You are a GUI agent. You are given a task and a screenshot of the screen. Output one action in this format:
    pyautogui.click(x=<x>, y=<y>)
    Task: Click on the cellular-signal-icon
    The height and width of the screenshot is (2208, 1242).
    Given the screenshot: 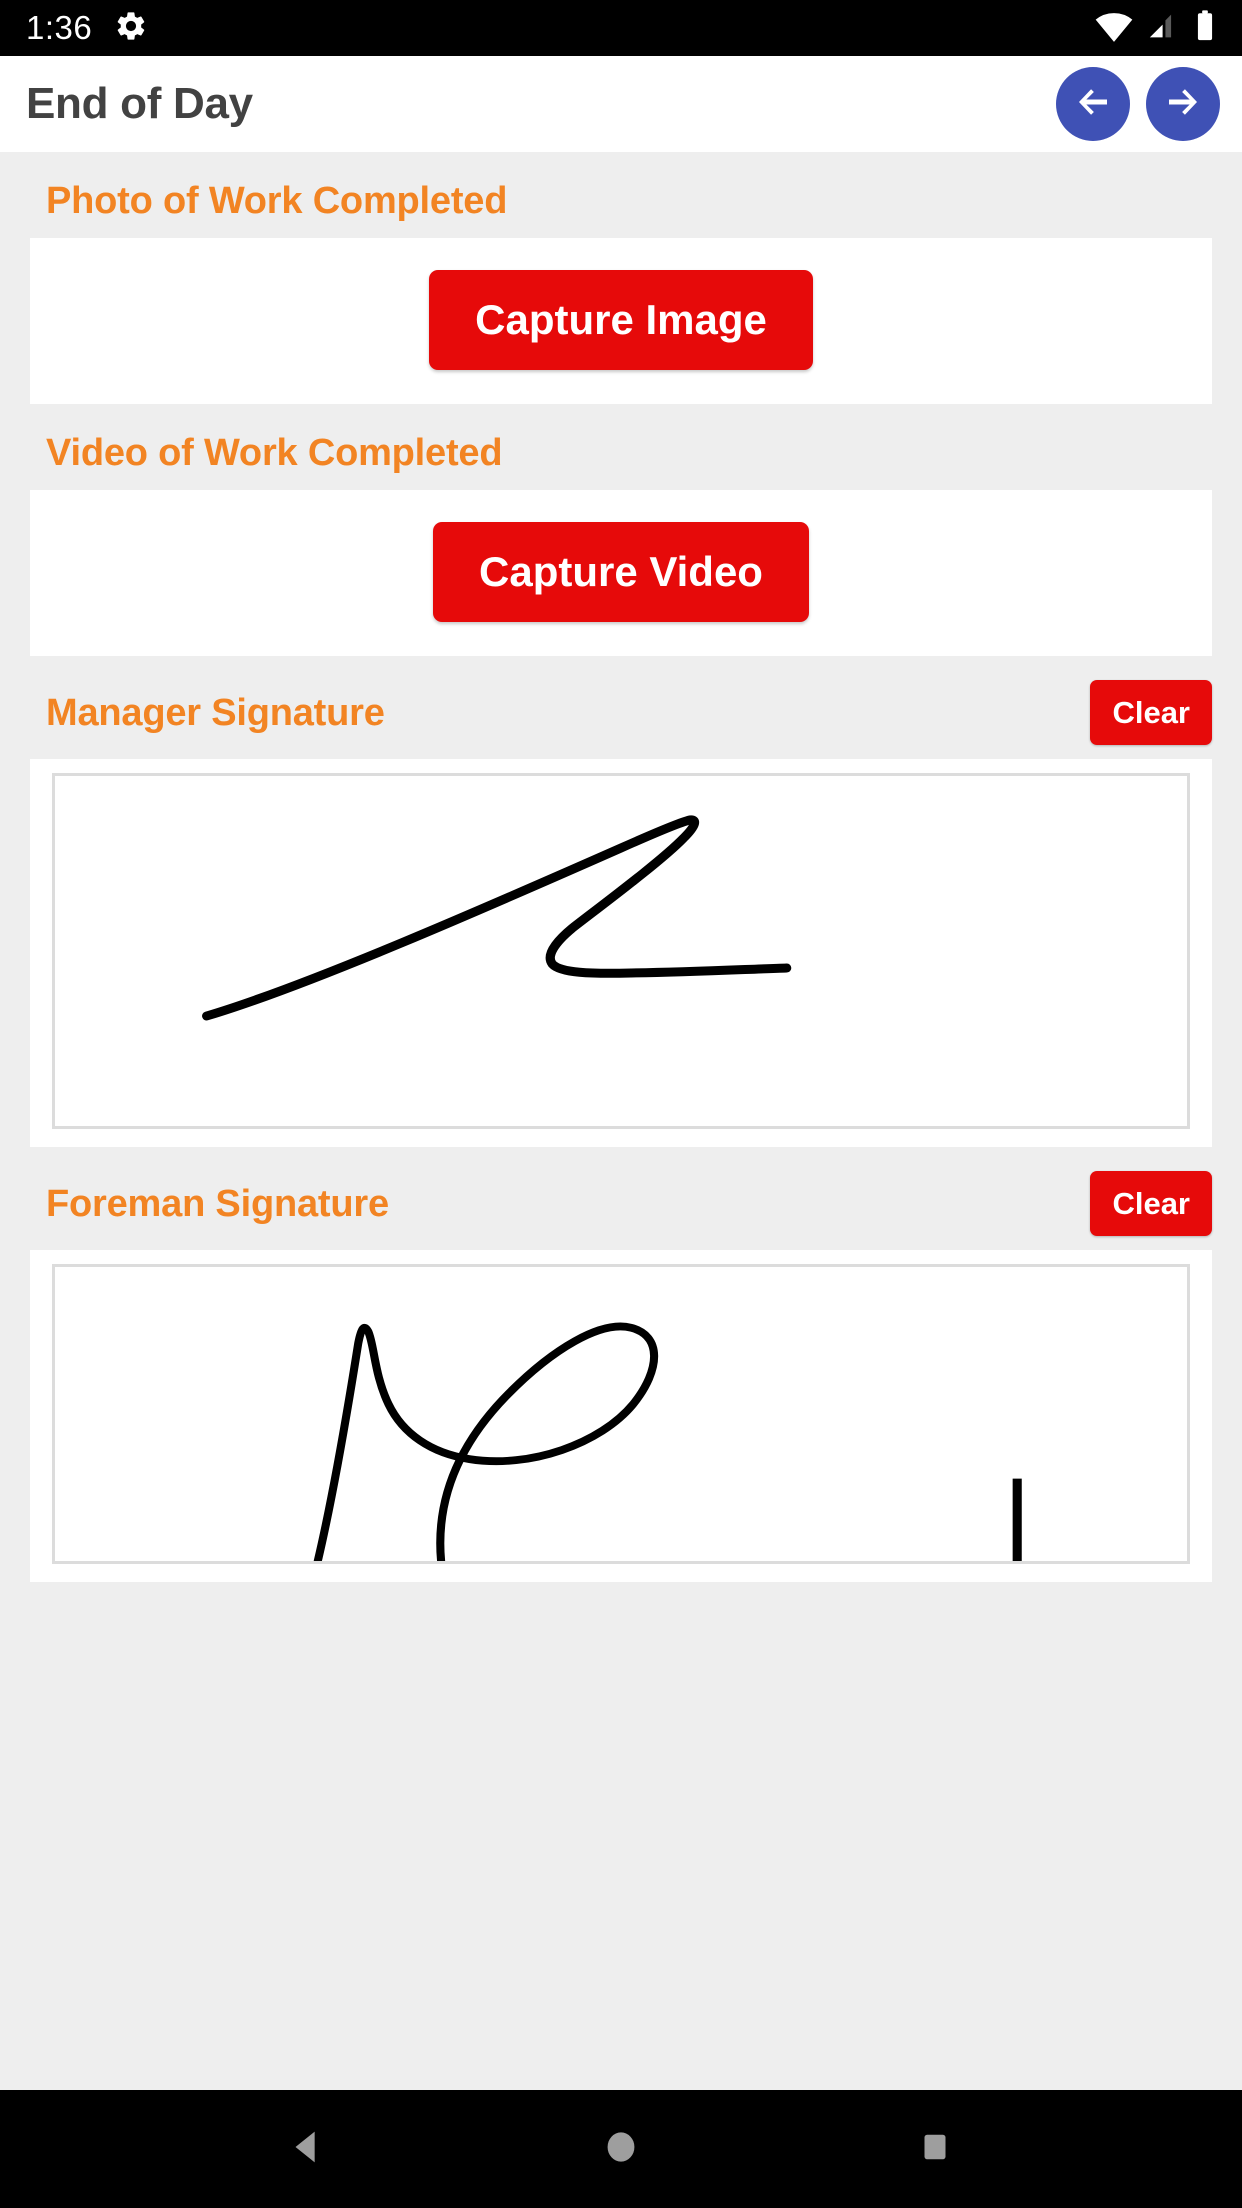 What is the action you would take?
    pyautogui.click(x=1164, y=28)
    